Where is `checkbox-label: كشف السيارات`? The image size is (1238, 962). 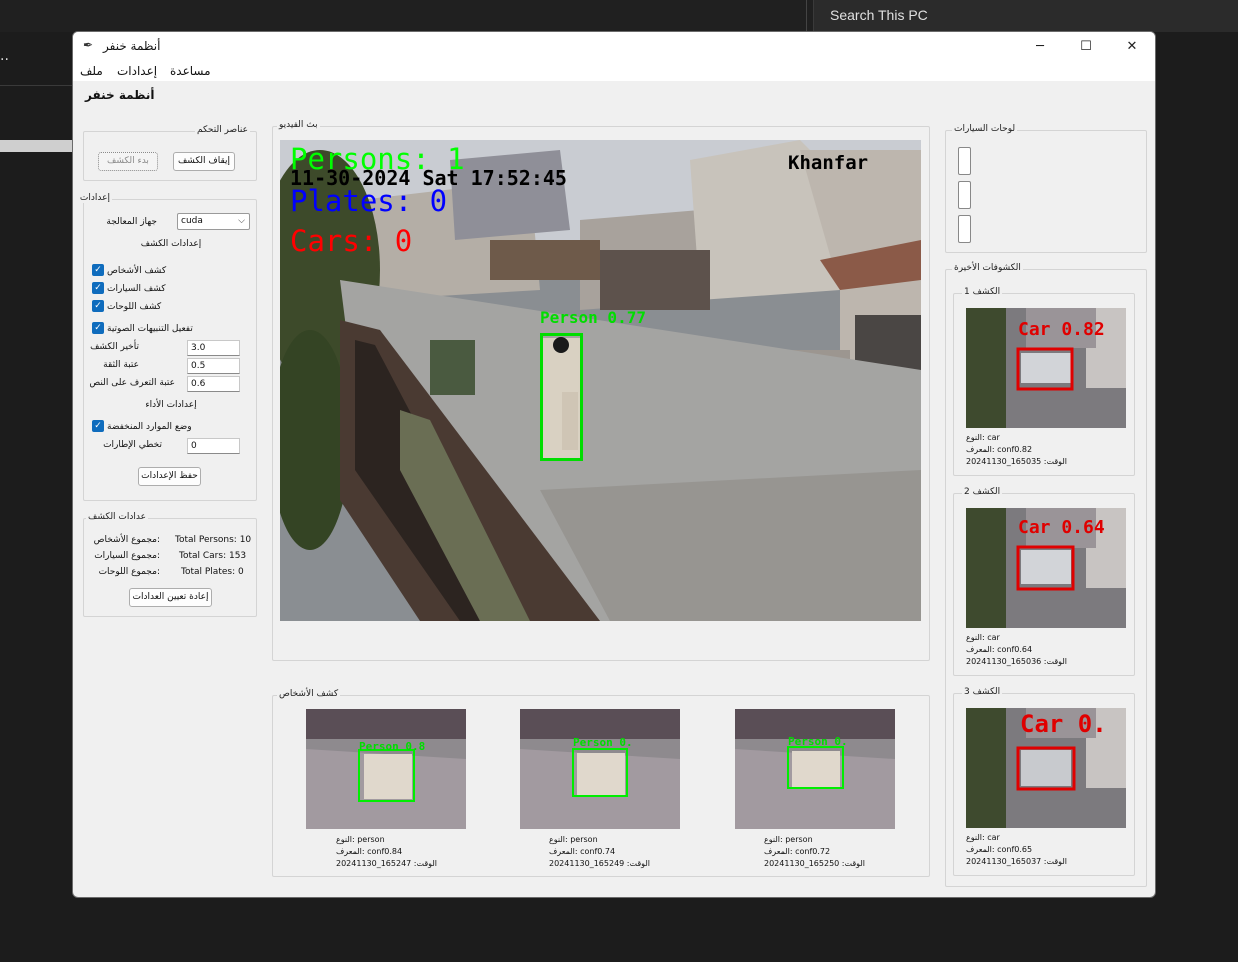 checkbox-label: كشف السيارات is located at coordinates (136, 289).